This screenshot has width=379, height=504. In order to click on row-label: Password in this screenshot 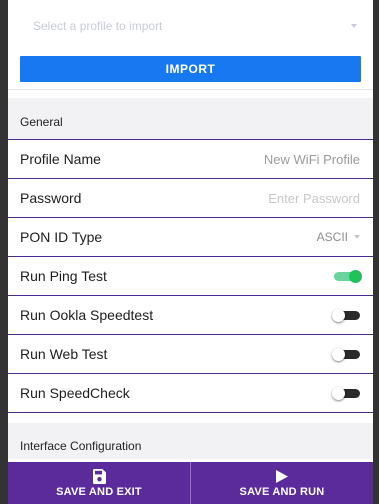, I will do `click(51, 198)`.